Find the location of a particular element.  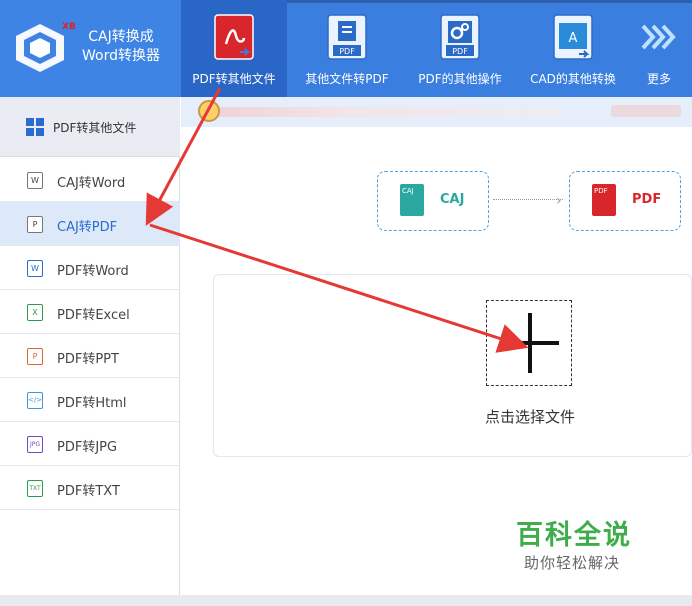

gears-icon: PDF is located at coordinates (460, 37).